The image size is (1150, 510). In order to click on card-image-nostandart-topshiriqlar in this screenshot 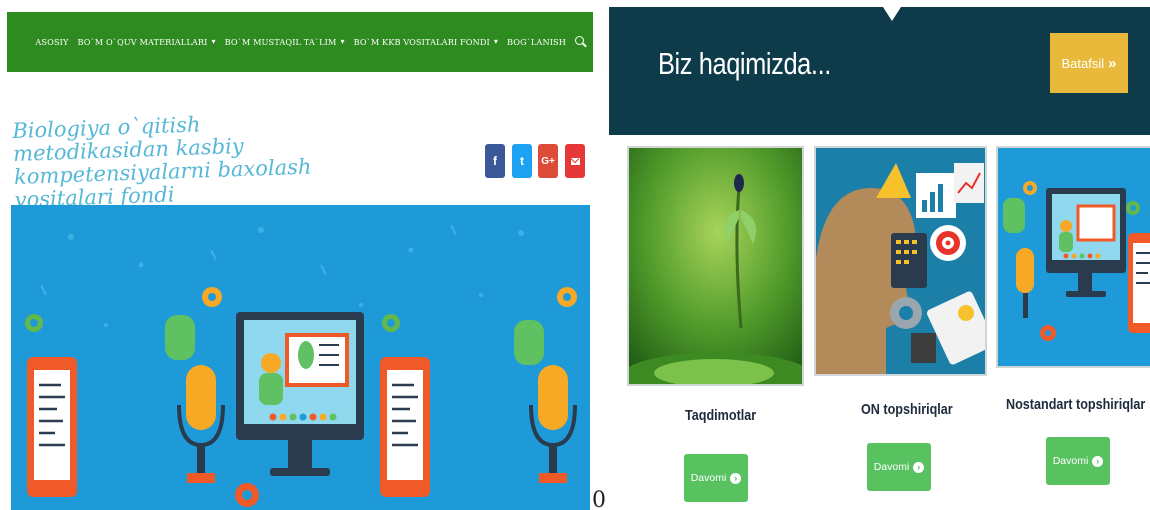, I will do `click(1073, 257)`.